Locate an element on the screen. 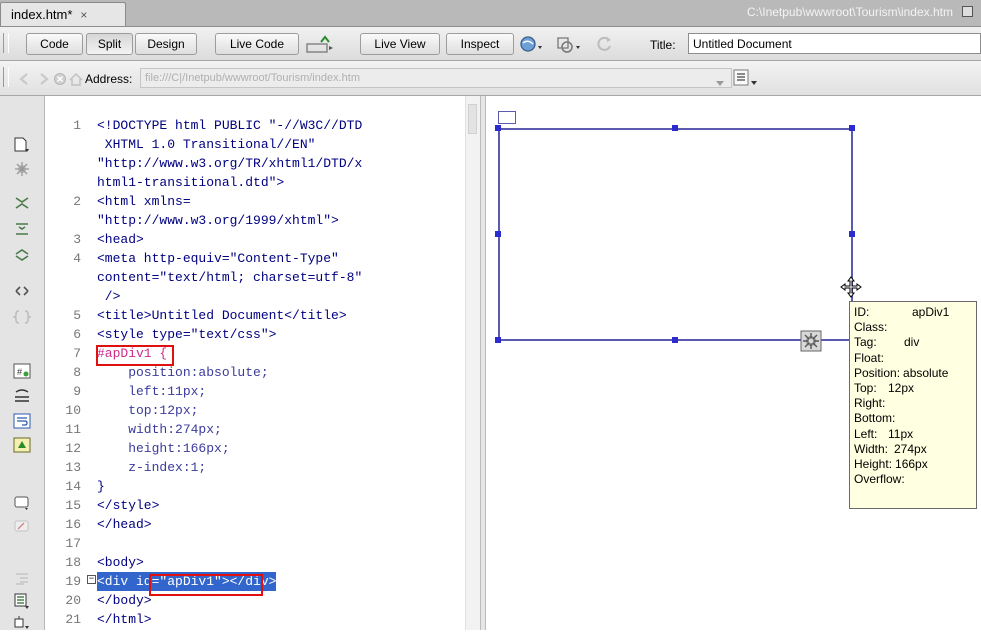 The width and height of the screenshot is (981, 632). close-tab-icon: × is located at coordinates (83, 15).